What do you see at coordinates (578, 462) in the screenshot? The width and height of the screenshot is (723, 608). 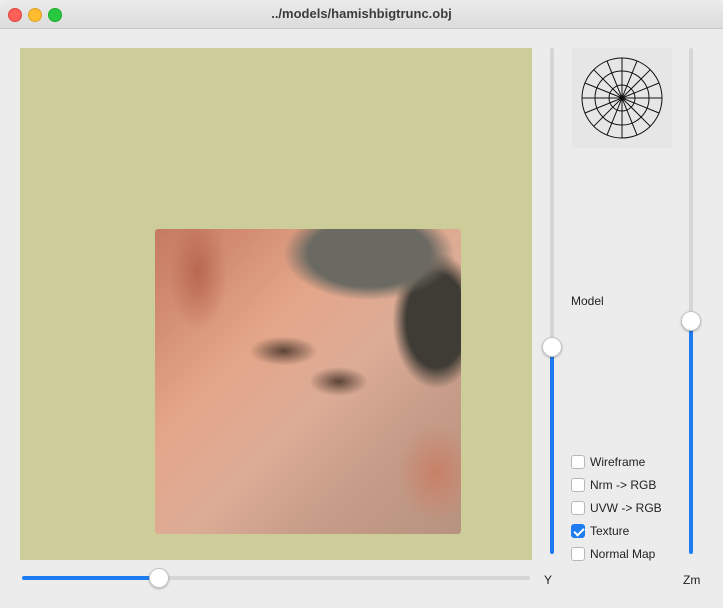 I see `wireframe-checkbox` at bounding box center [578, 462].